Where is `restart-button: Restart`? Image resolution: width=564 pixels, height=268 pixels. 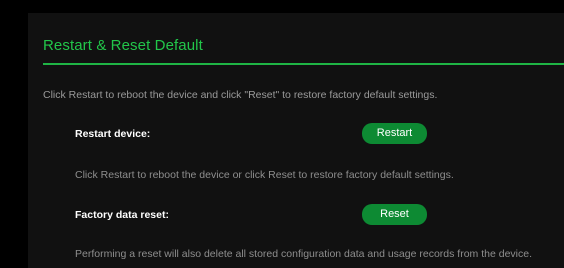 restart-button: Restart is located at coordinates (394, 133).